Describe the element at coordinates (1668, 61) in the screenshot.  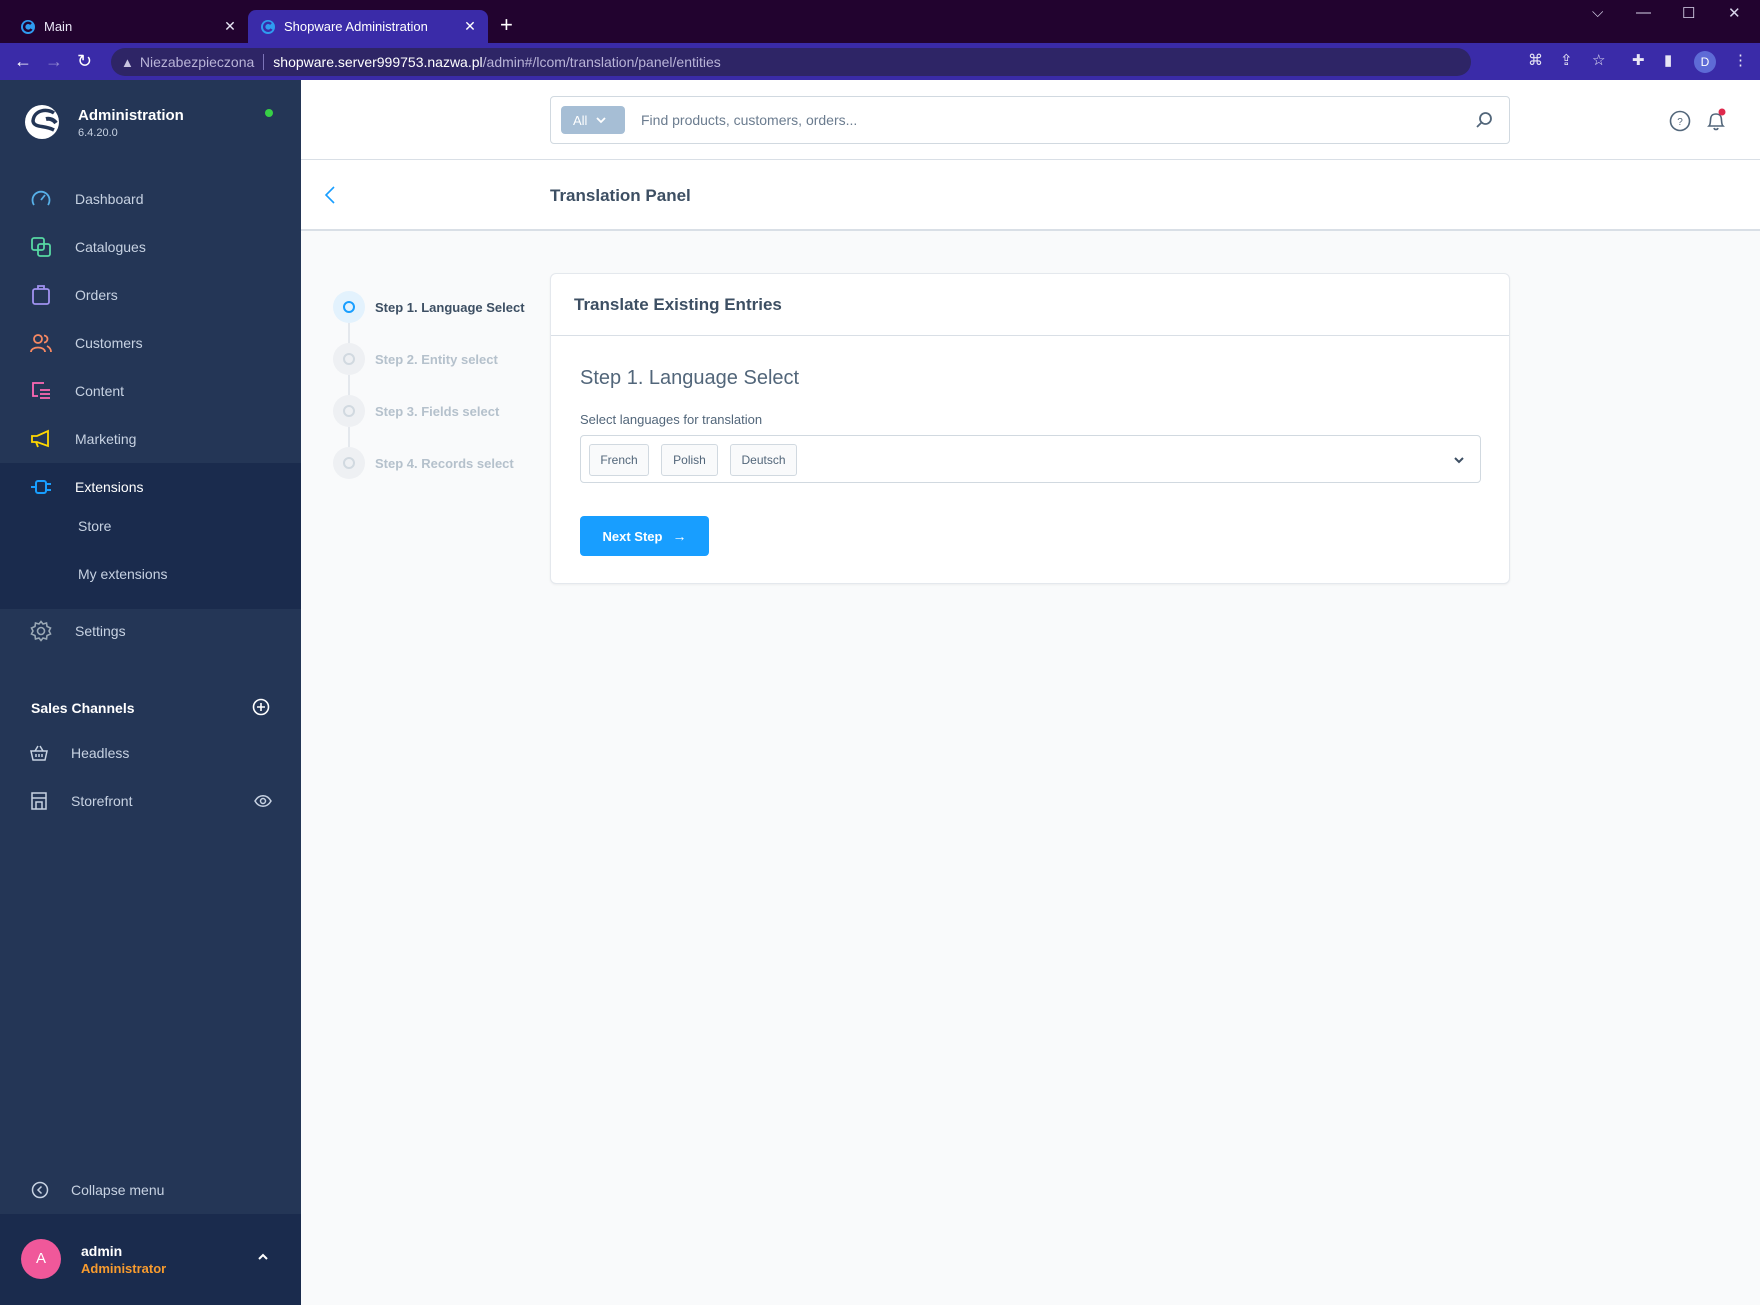
I see `side-panel-icon: ▮` at that location.